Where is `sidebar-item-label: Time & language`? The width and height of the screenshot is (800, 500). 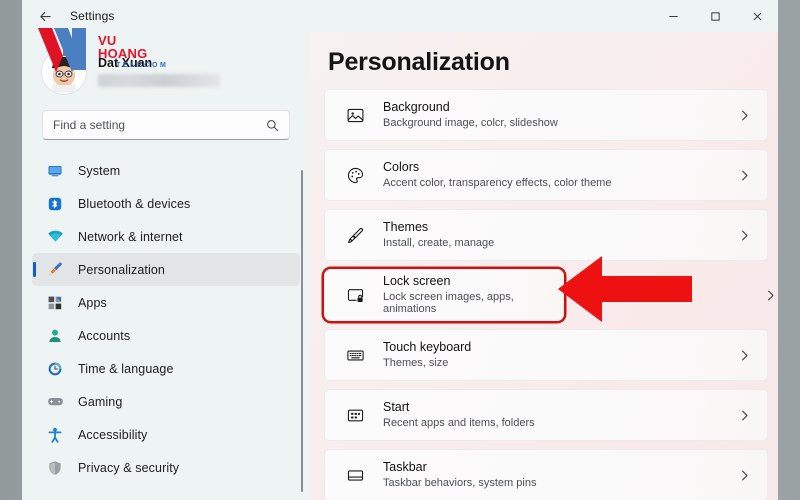 sidebar-item-label: Time & language is located at coordinates (126, 368).